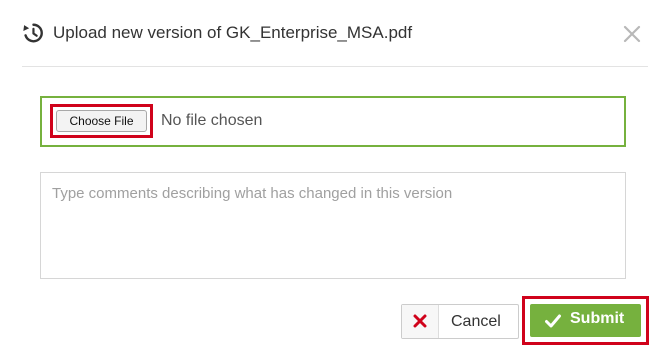 The width and height of the screenshot is (670, 356). I want to click on x-icon, so click(420, 321).